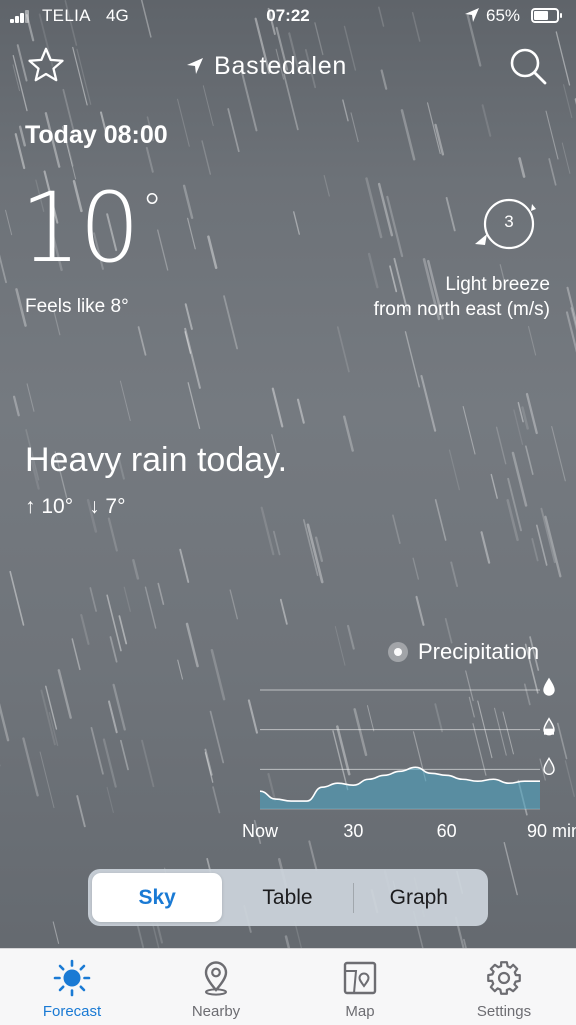  What do you see at coordinates (410, 749) in the screenshot?
I see `precipitation-chart` at bounding box center [410, 749].